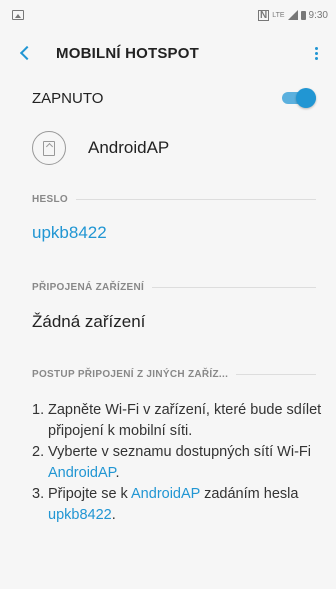 The width and height of the screenshot is (336, 589). Describe the element at coordinates (69, 233) in the screenshot. I see `password-value: upkb8422` at that location.